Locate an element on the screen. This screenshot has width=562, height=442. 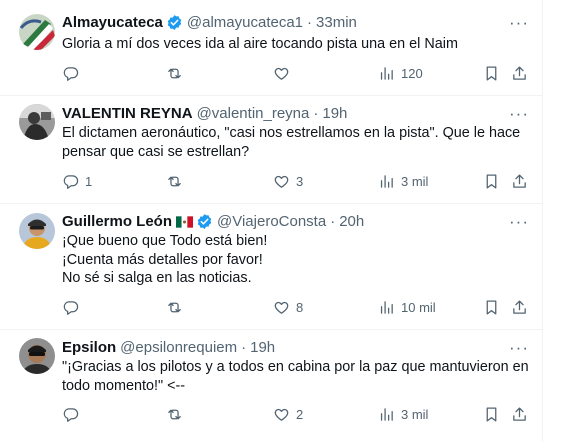
tweet-text-line: ¡Que bueno que Todo está bien! is located at coordinates (165, 241).